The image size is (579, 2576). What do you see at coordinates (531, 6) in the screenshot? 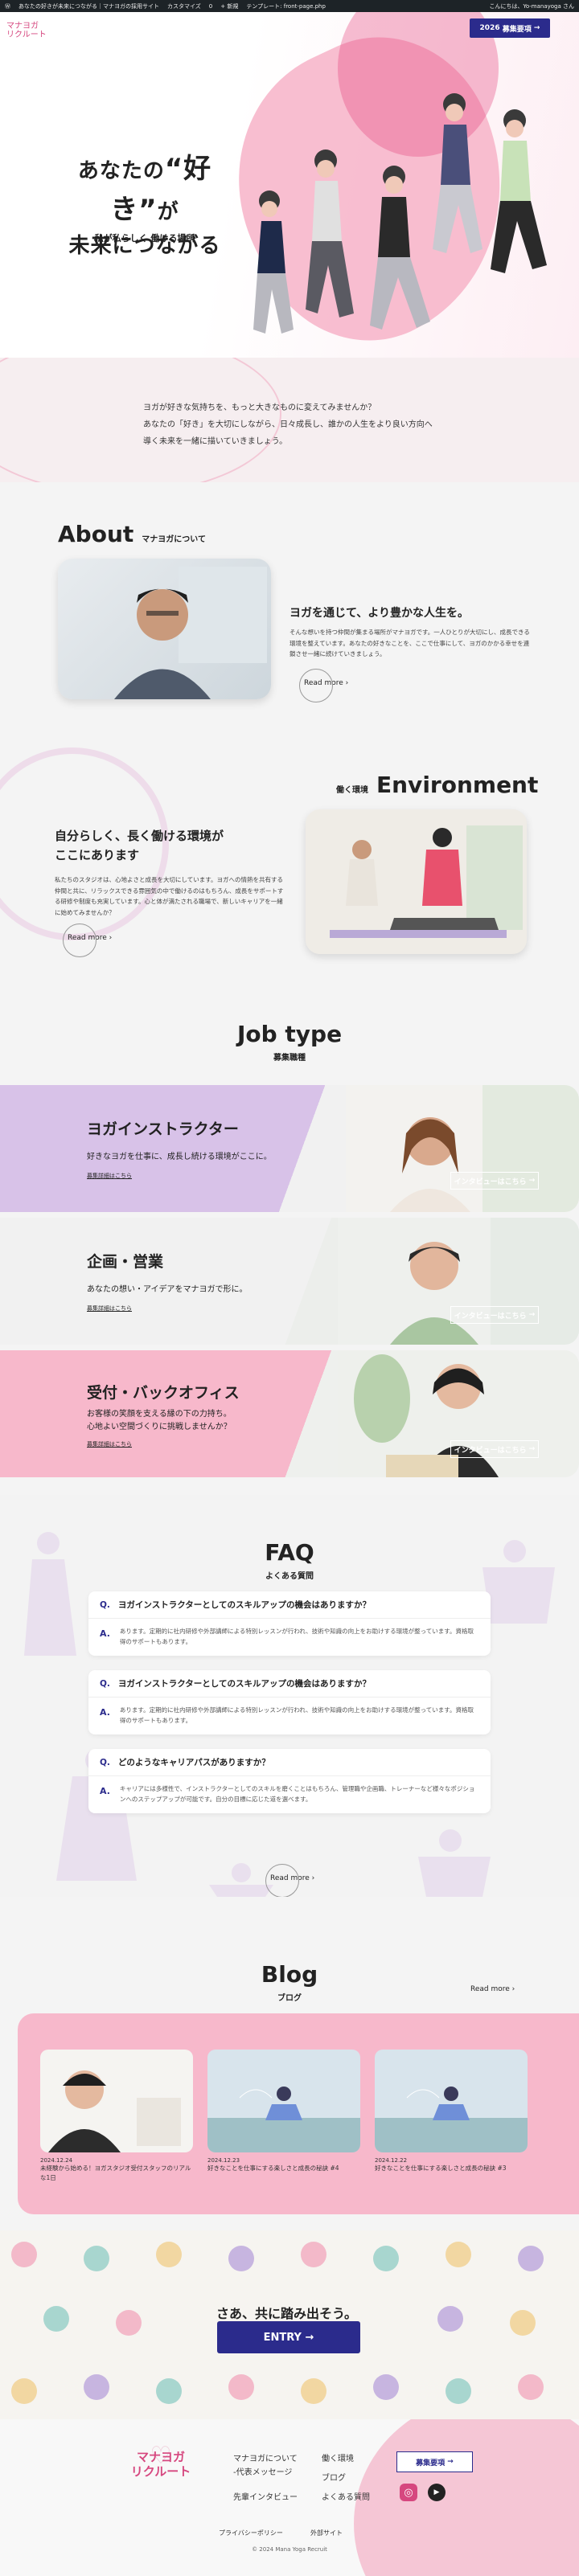
I see `admin-greeting: こんにちは、Yo-manayoga さん` at bounding box center [531, 6].